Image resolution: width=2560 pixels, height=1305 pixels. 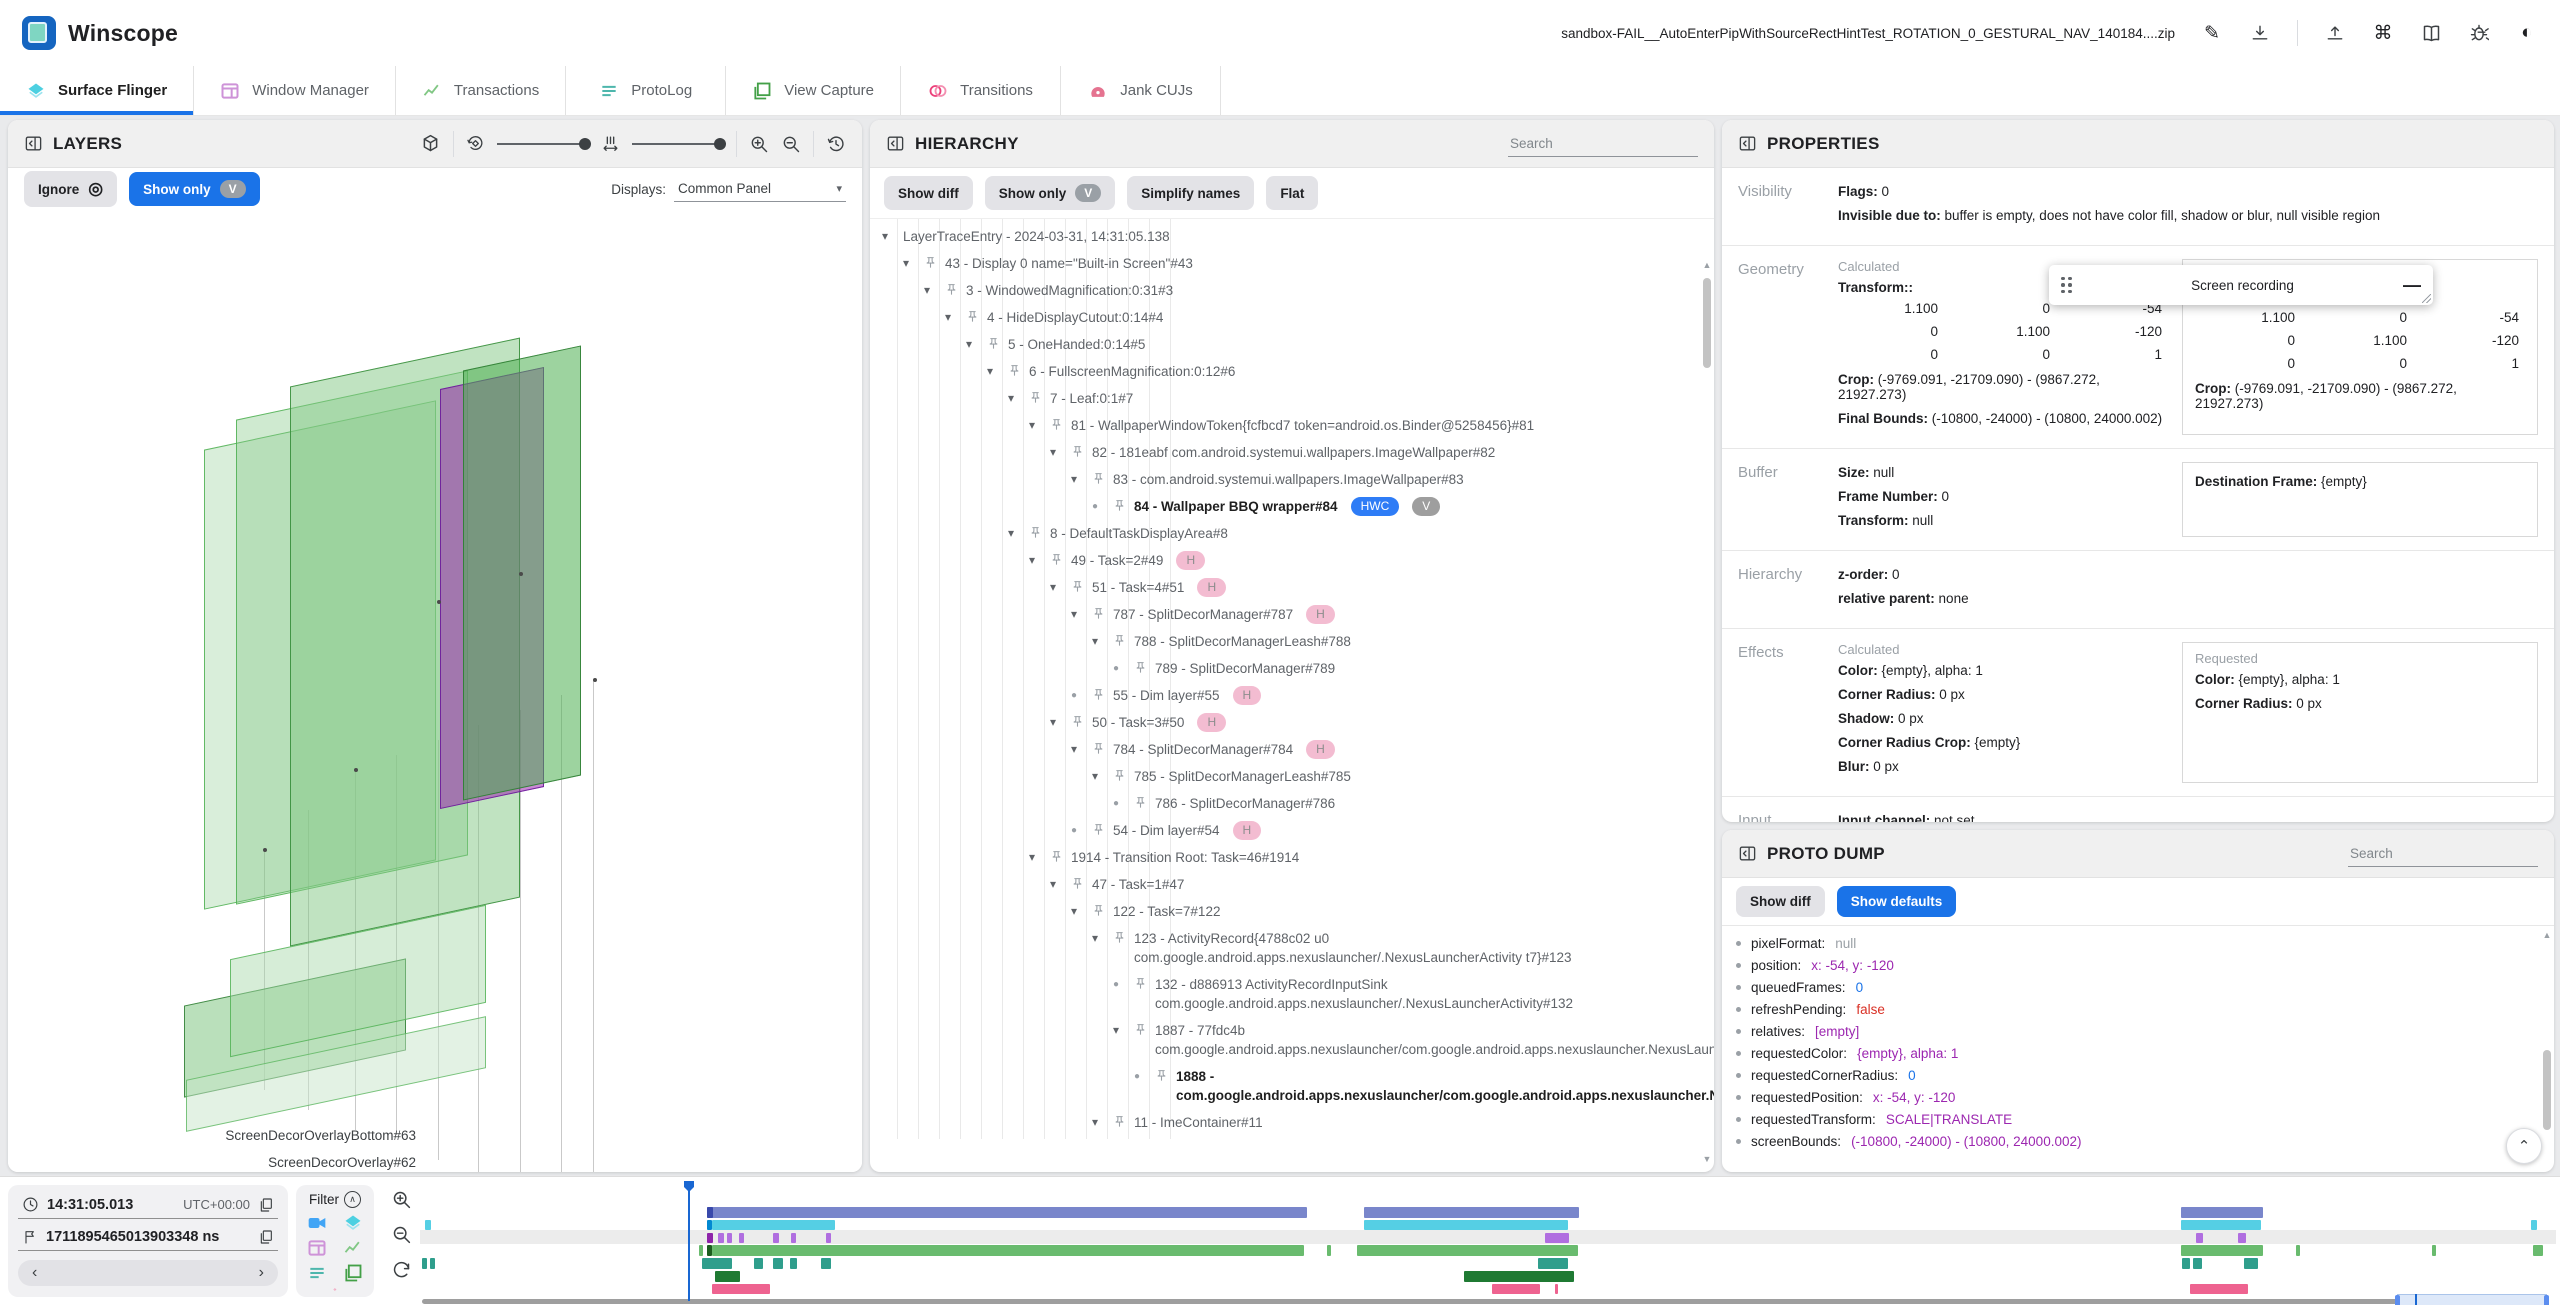 I want to click on tree-node: ● 84 - Wallpaper BBQ wrapper#84 HWC V, so click(x=1293, y=506).